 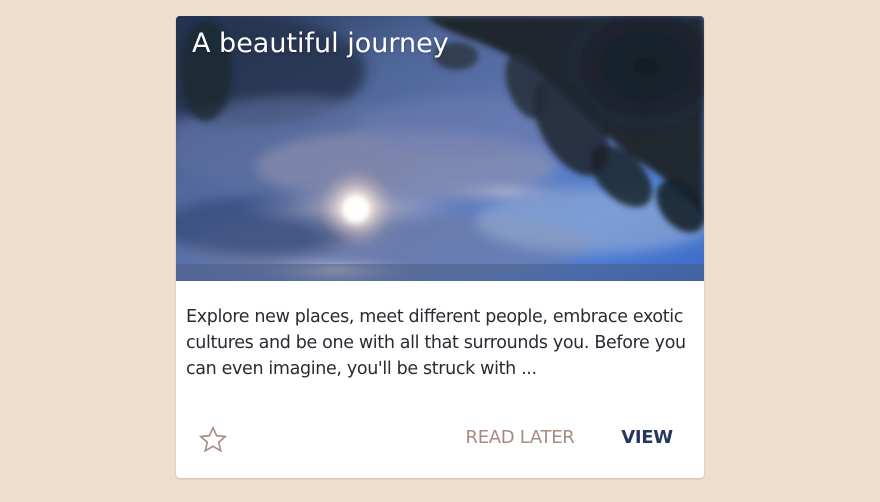 What do you see at coordinates (520, 438) in the screenshot?
I see `read-later-button: READ LATER` at bounding box center [520, 438].